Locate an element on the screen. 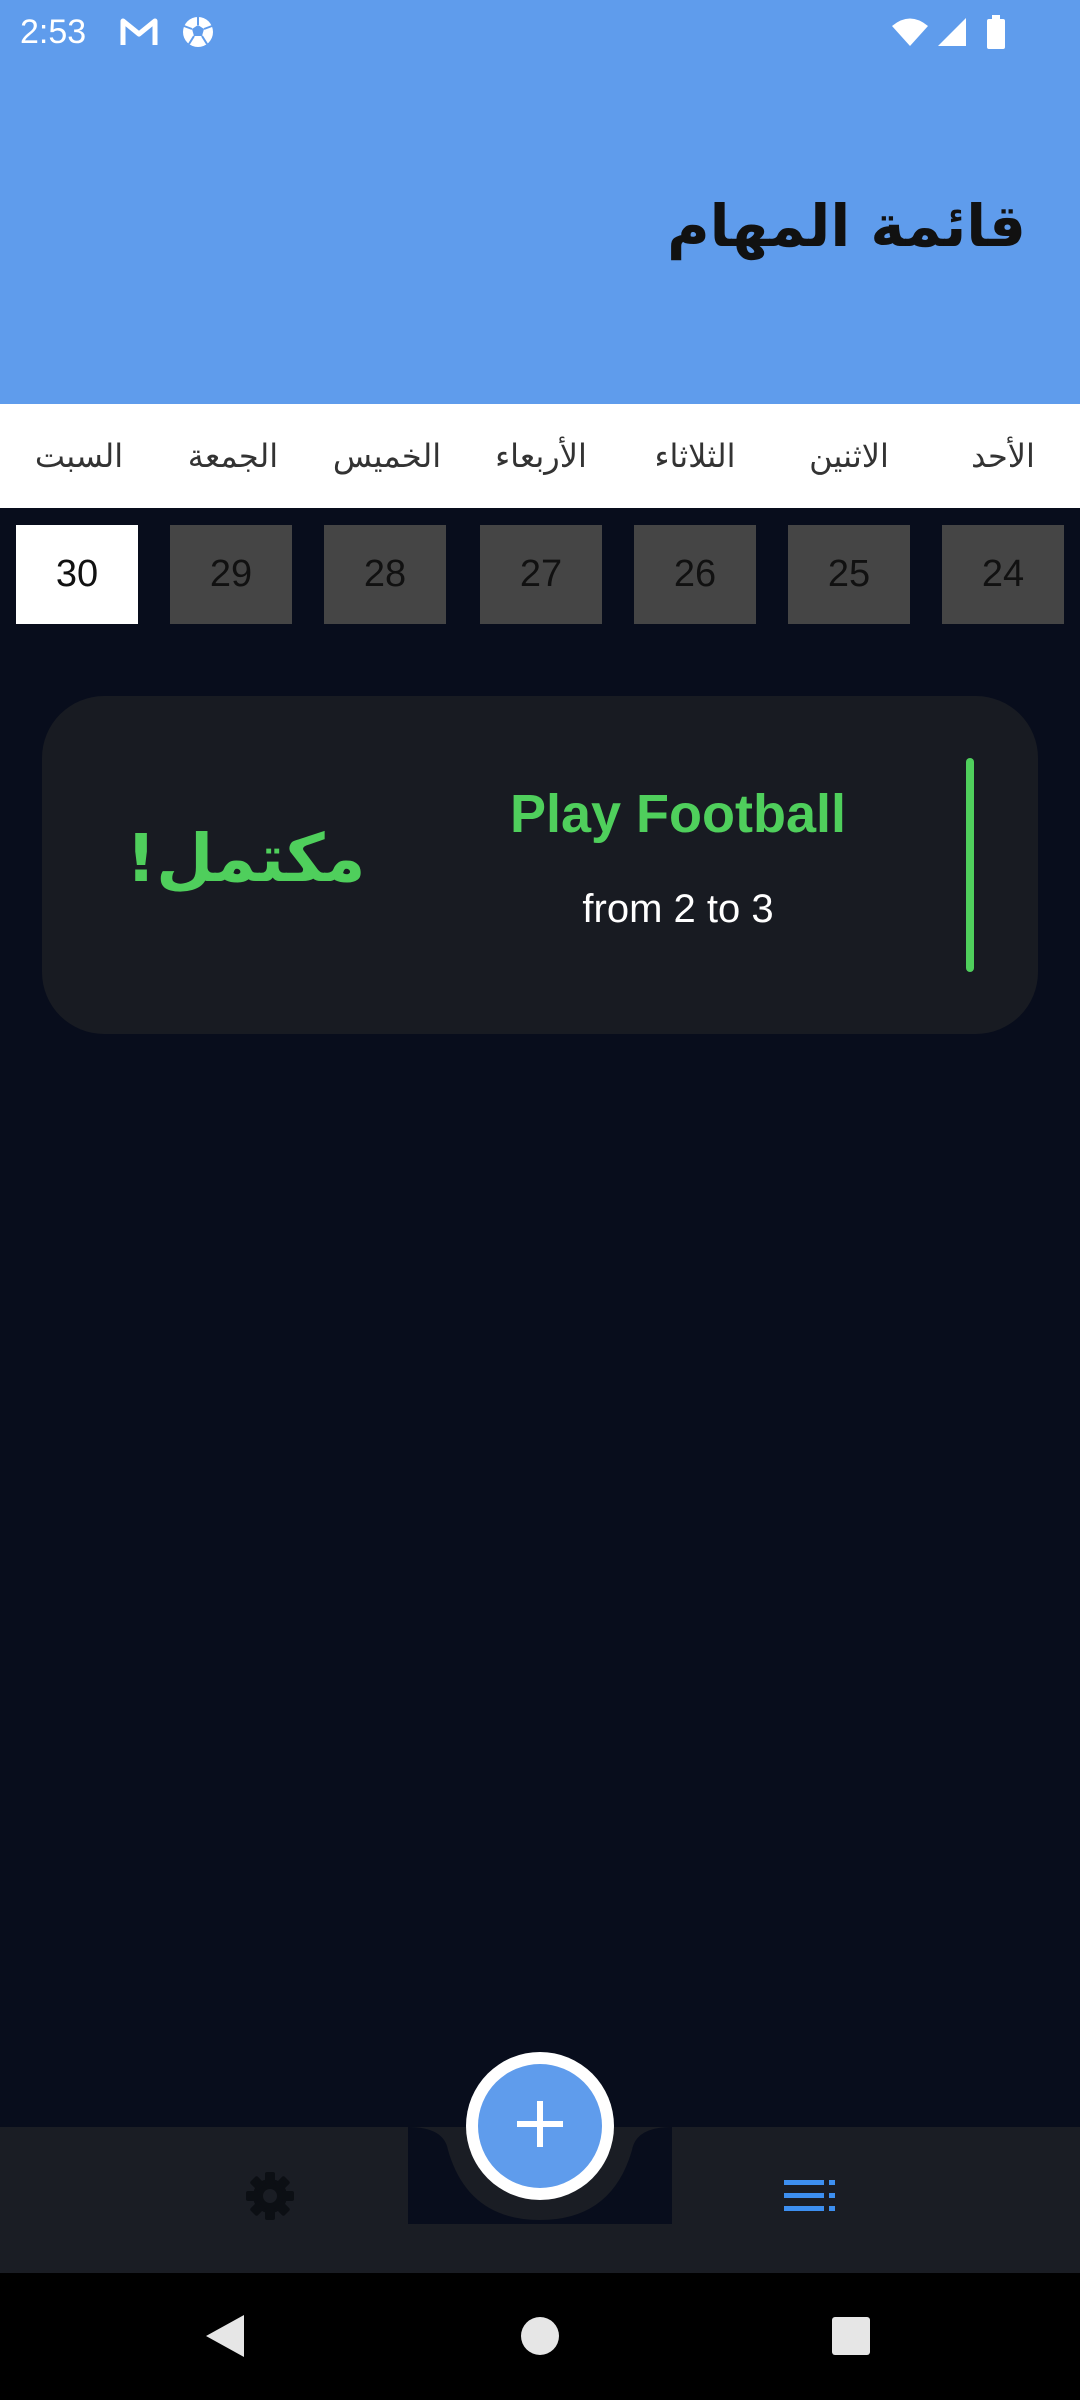 This screenshot has height=2400, width=1080. date-25: 25 is located at coordinates (849, 574).